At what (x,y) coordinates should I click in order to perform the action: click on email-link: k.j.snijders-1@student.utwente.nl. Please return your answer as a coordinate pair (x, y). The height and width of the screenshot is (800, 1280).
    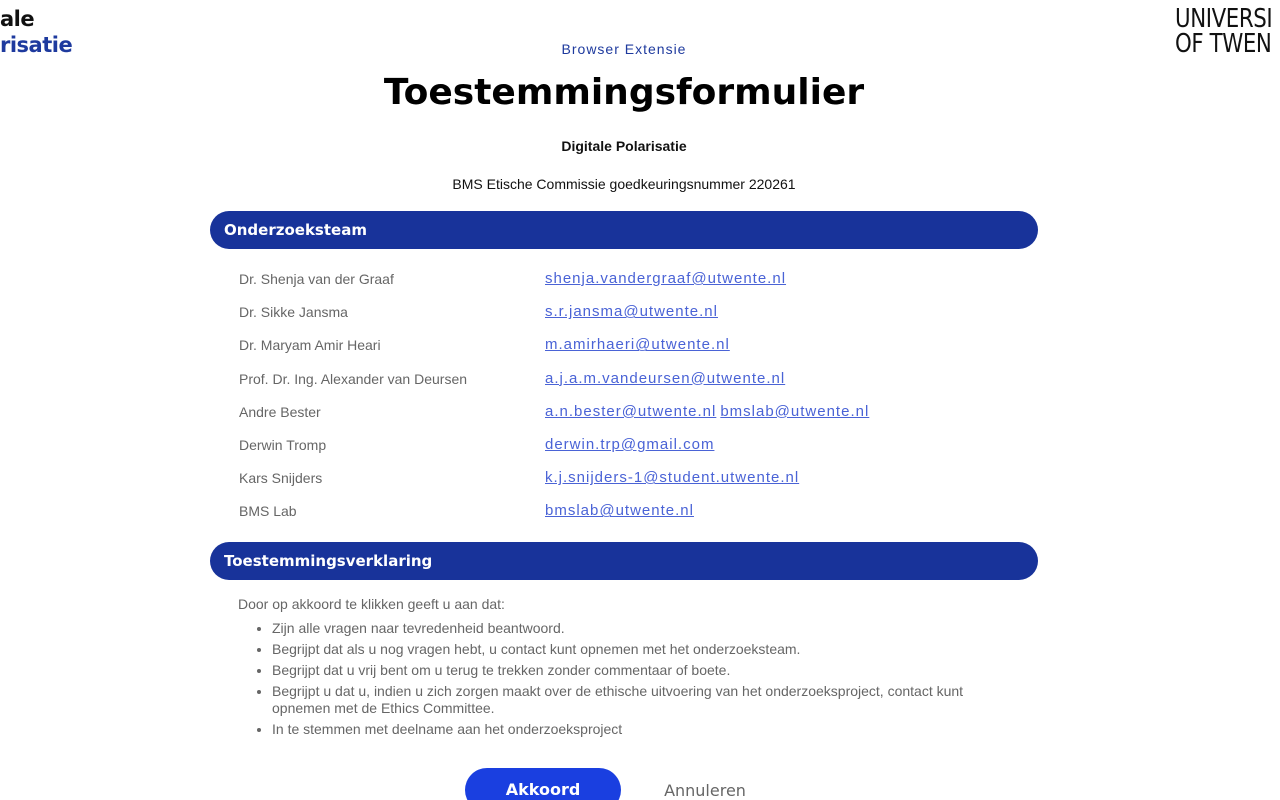
    Looking at the image, I should click on (672, 477).